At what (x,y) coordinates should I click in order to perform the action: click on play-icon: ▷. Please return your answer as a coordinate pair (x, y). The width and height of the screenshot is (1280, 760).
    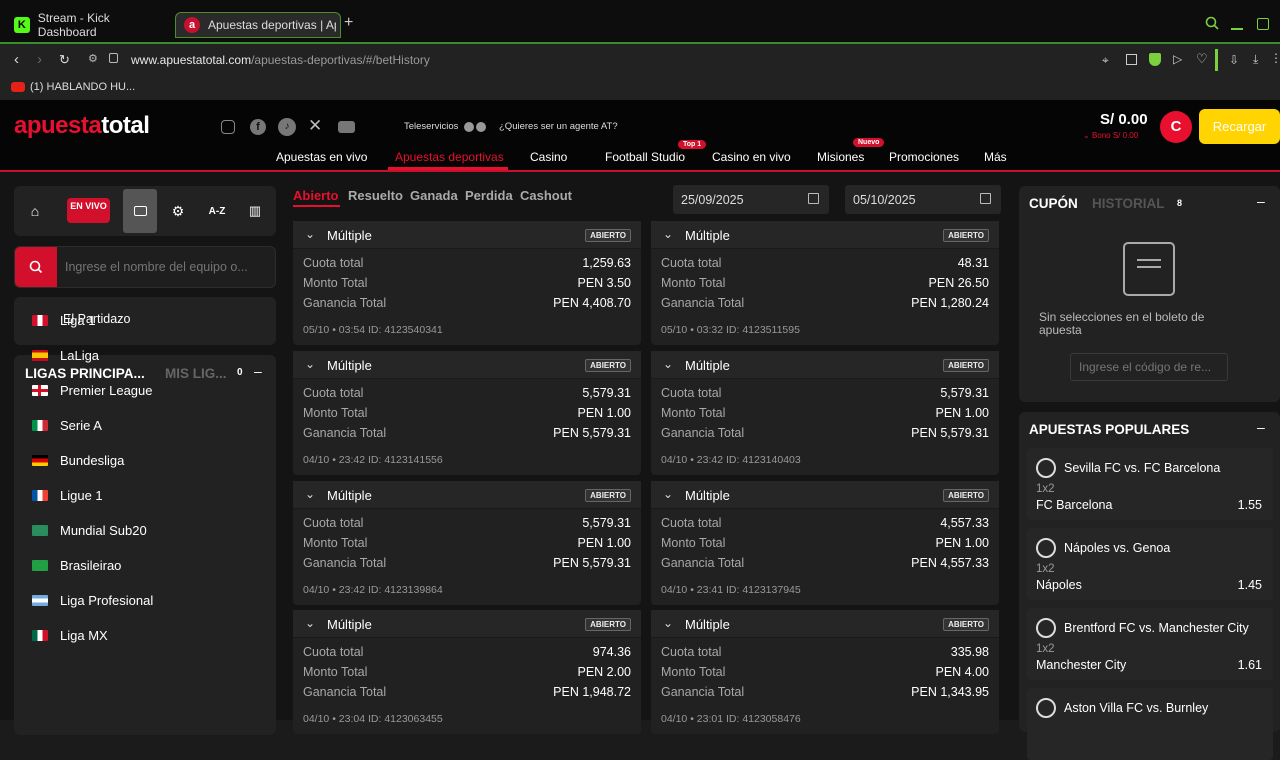
    Looking at the image, I should click on (1177, 59).